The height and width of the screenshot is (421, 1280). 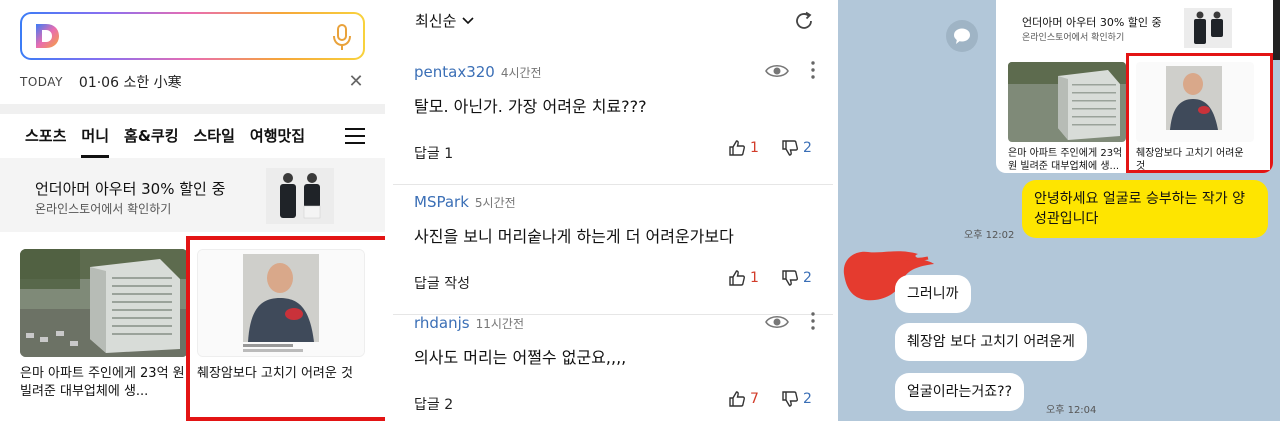 What do you see at coordinates (300, 196) in the screenshot?
I see `promo-image` at bounding box center [300, 196].